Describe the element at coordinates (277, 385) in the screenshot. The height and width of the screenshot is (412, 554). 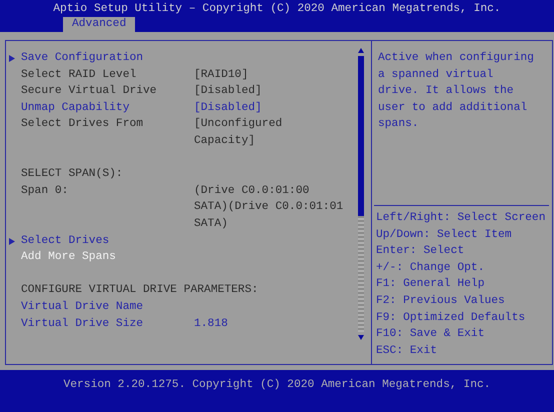
I see `version-text: Version 2.20.1275. Copyright (C) 2020 American Megatrends, Inc.` at that location.